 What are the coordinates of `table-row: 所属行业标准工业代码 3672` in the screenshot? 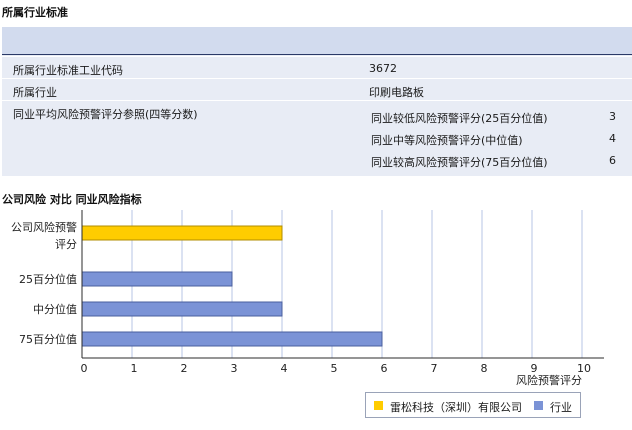 It's located at (317, 67).